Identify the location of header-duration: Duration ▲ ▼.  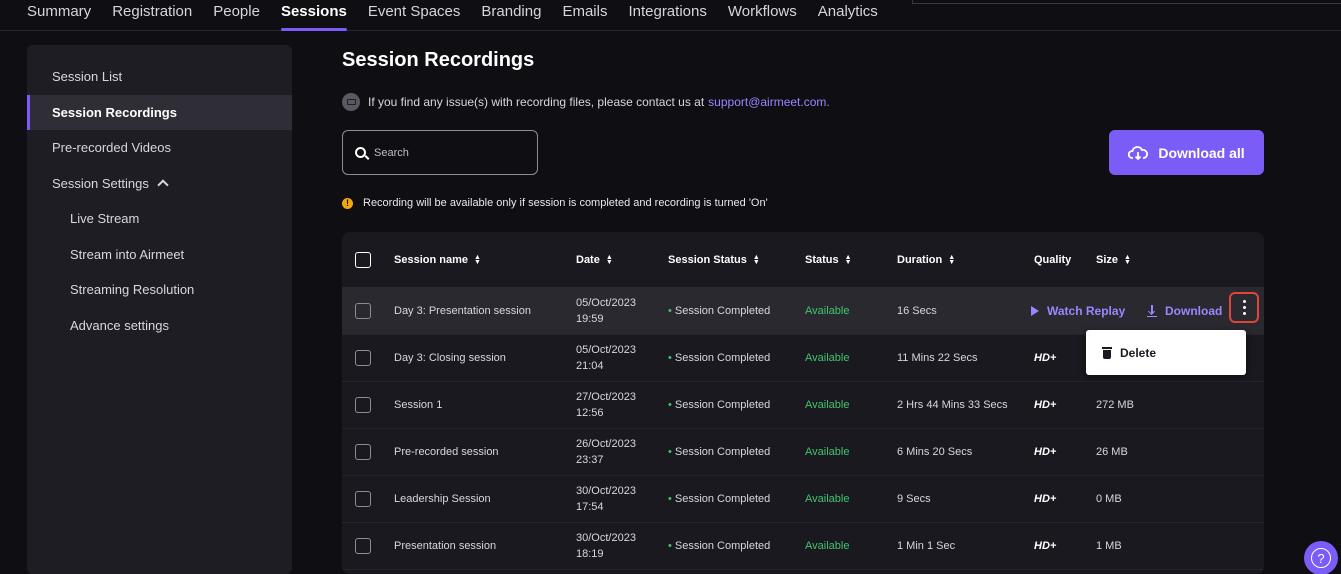
(926, 259).